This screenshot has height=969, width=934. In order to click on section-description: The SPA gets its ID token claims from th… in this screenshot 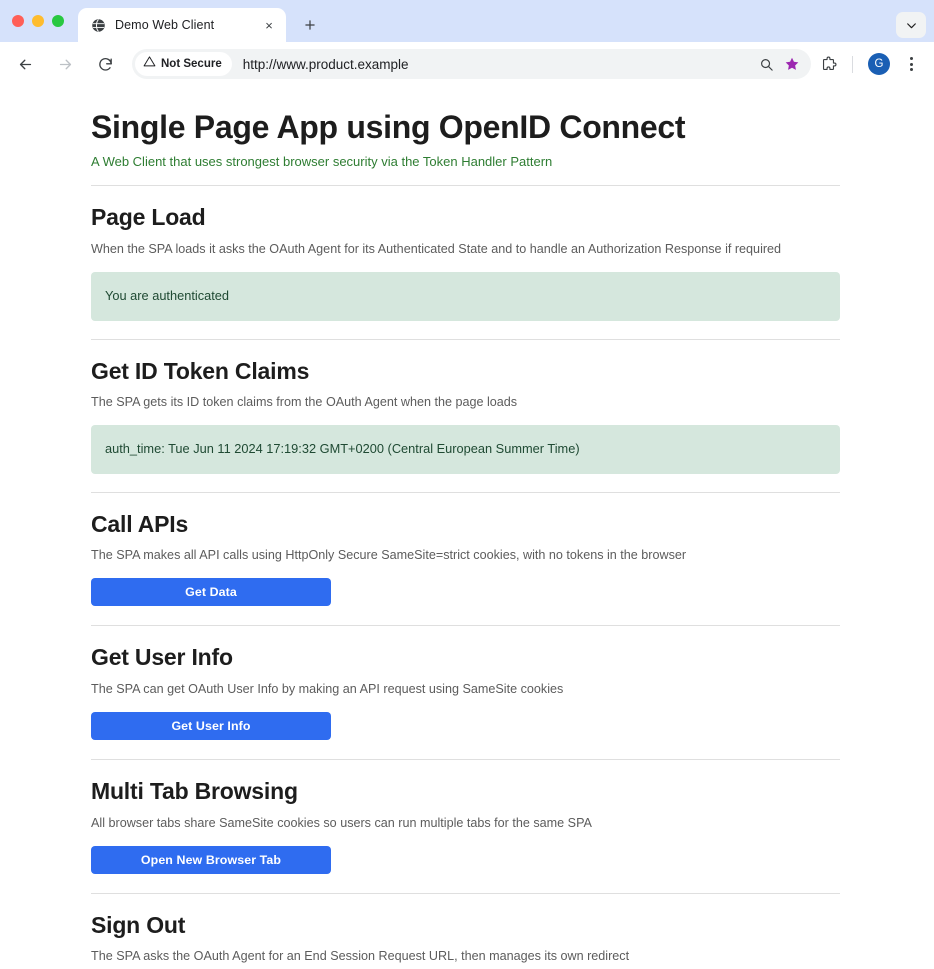, I will do `click(304, 402)`.